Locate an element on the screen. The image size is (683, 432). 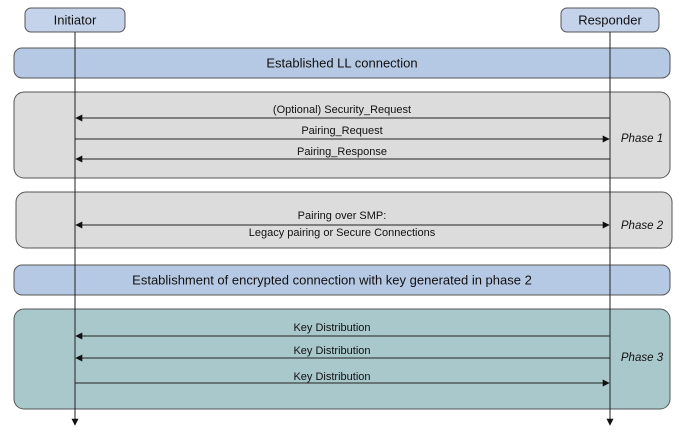
phase1-label: Phase 1 is located at coordinates (642, 139).